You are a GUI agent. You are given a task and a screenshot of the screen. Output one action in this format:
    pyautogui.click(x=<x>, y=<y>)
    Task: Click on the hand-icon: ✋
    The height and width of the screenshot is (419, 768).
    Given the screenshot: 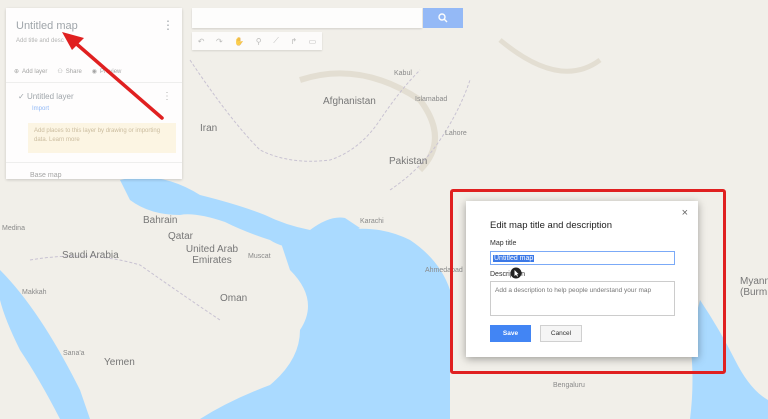 What is the action you would take?
    pyautogui.click(x=239, y=41)
    